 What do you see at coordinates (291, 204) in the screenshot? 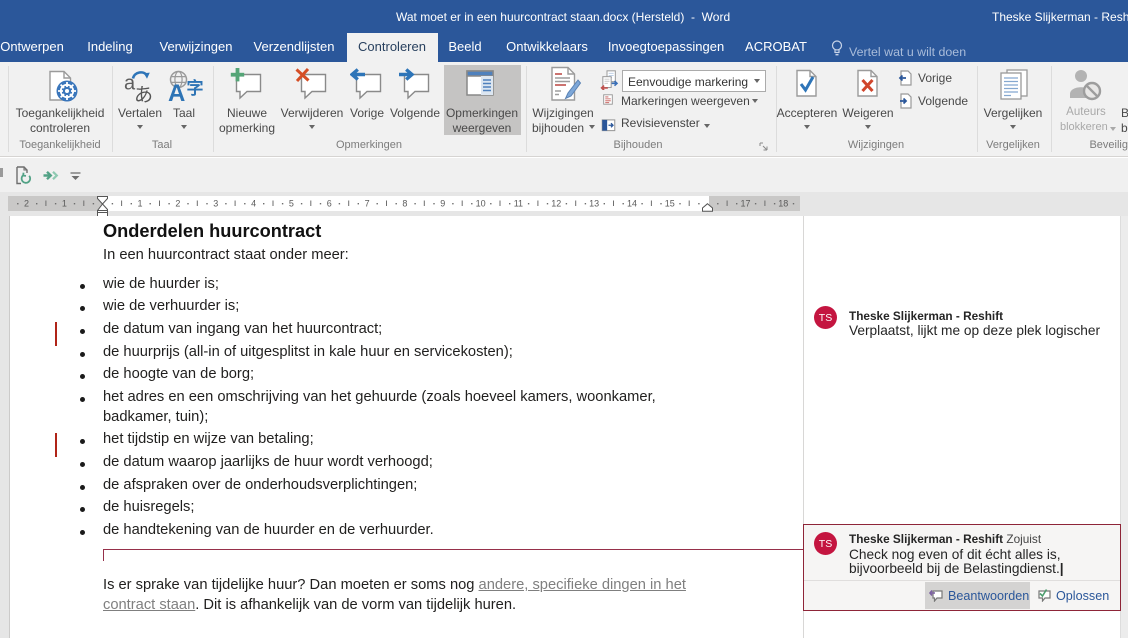
I see `svg-text: 5` at bounding box center [291, 204].